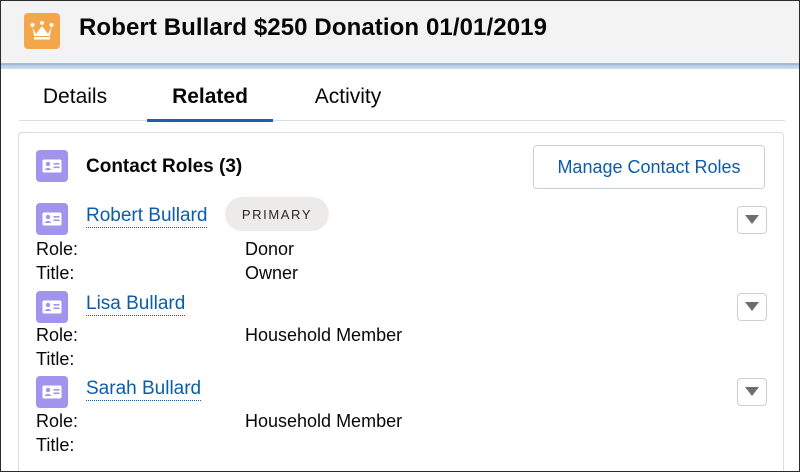  Describe the element at coordinates (649, 167) in the screenshot. I see `manage-contact-roles-button: Manage Contact Roles` at that location.